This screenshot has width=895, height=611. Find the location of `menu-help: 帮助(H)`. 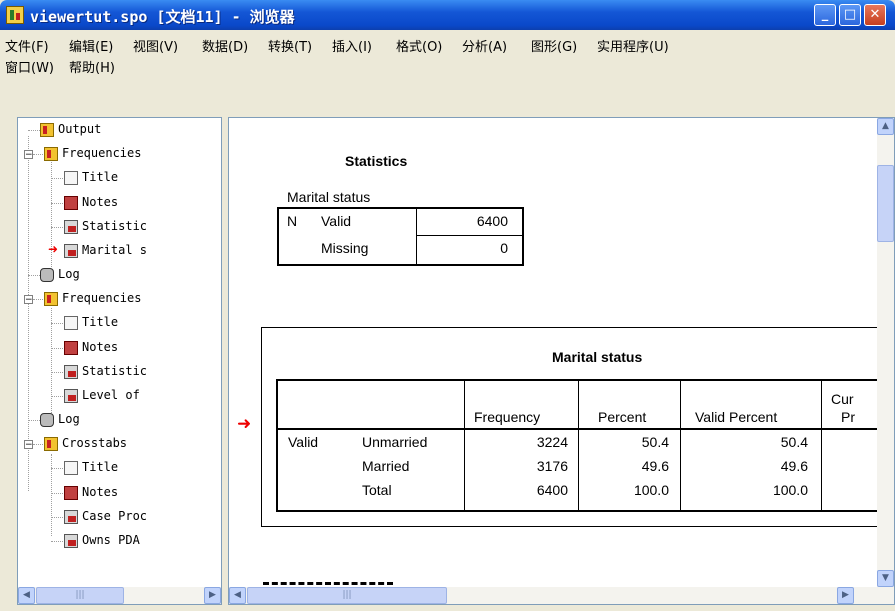

menu-help: 帮助(H) is located at coordinates (92, 66).